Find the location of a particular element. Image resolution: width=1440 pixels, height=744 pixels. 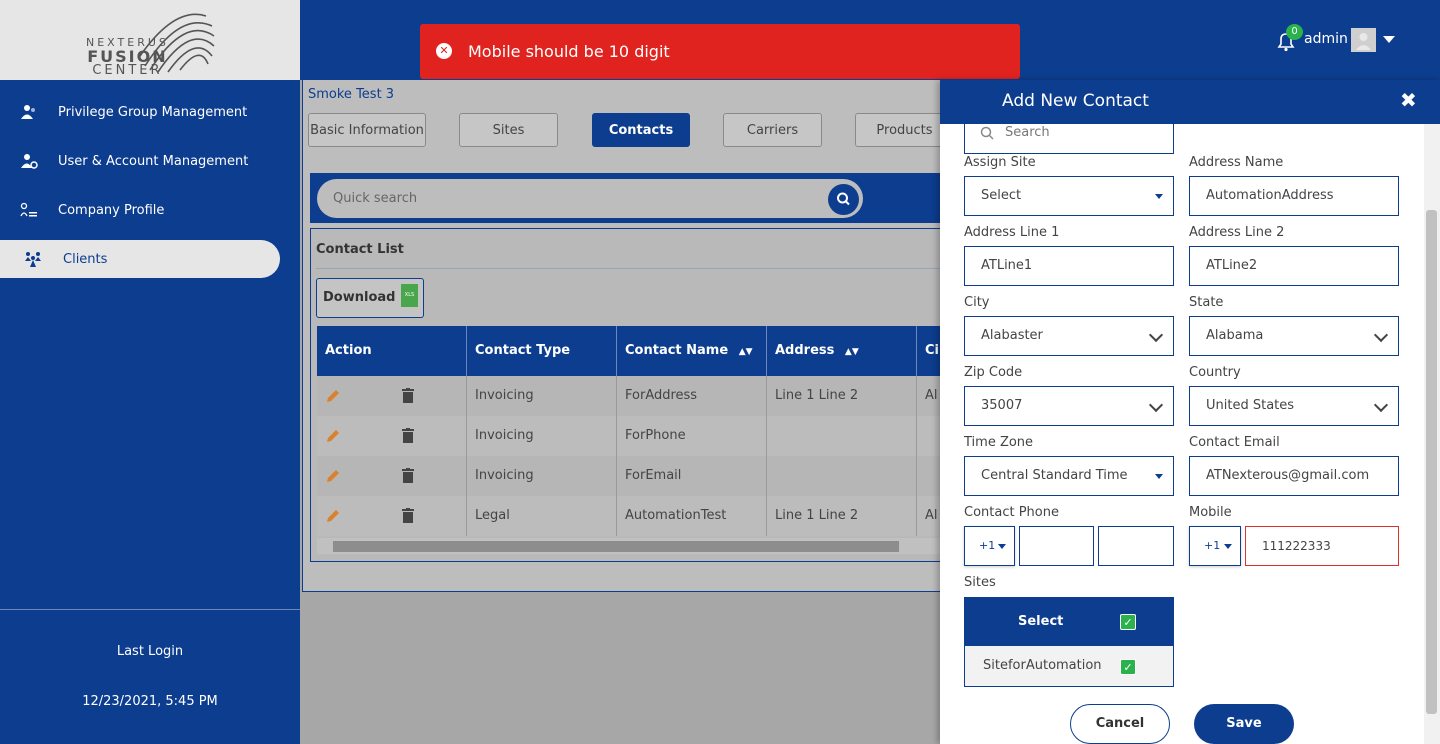

user-menu-caret-icon is located at coordinates (1389, 39).